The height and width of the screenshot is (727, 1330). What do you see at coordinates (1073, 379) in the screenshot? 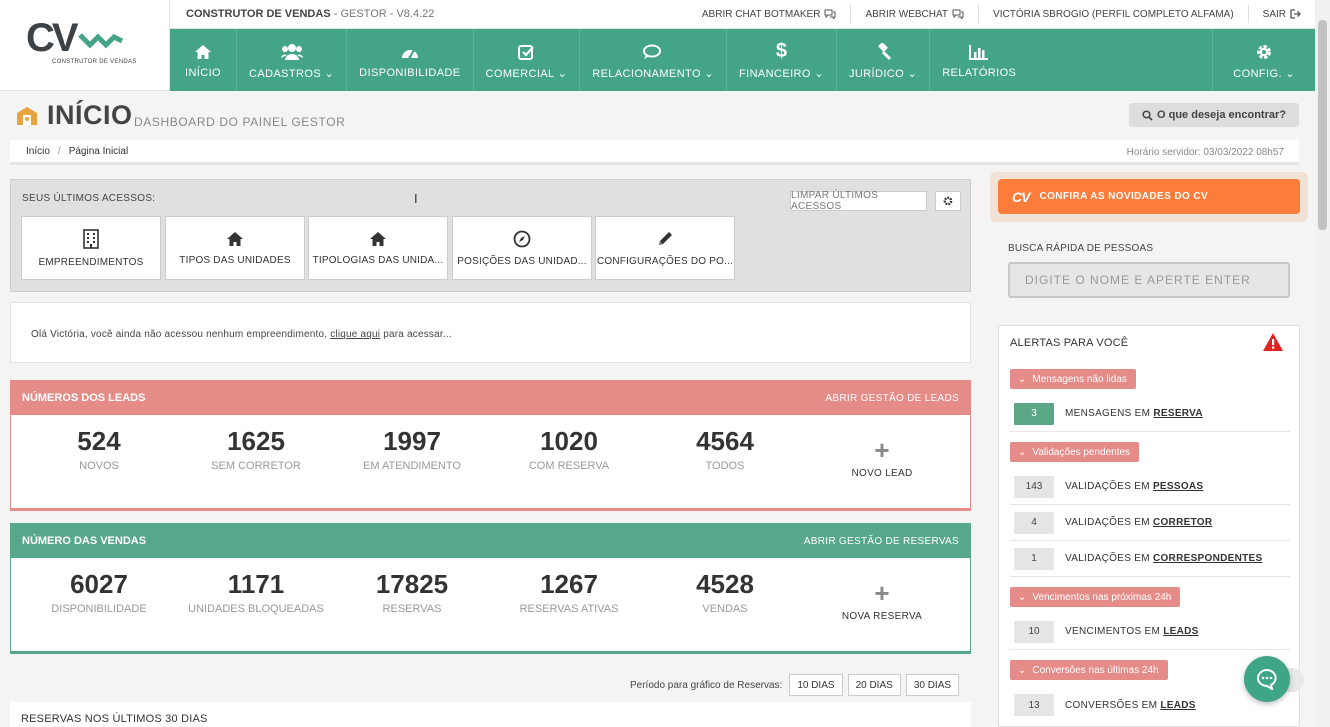
I see `alert-group-unread-messages: ⌄ Mensagens não lidas` at bounding box center [1073, 379].